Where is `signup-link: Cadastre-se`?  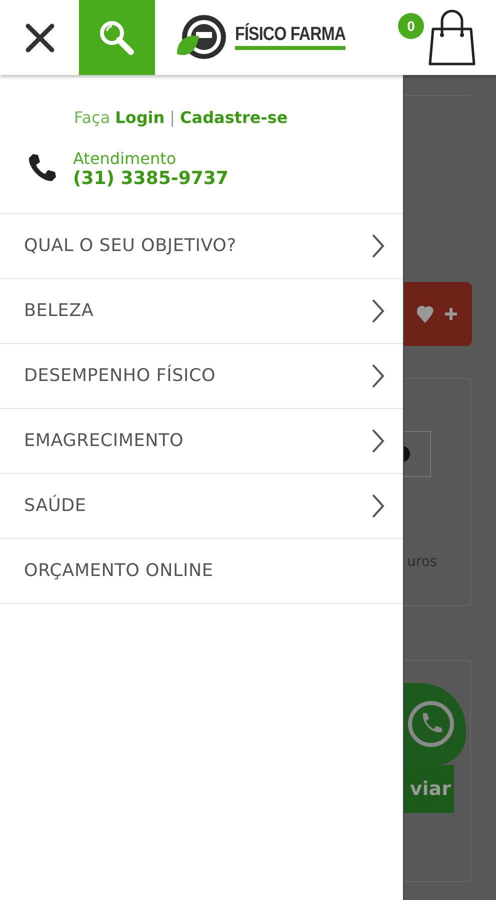
signup-link: Cadastre-se is located at coordinates (234, 117).